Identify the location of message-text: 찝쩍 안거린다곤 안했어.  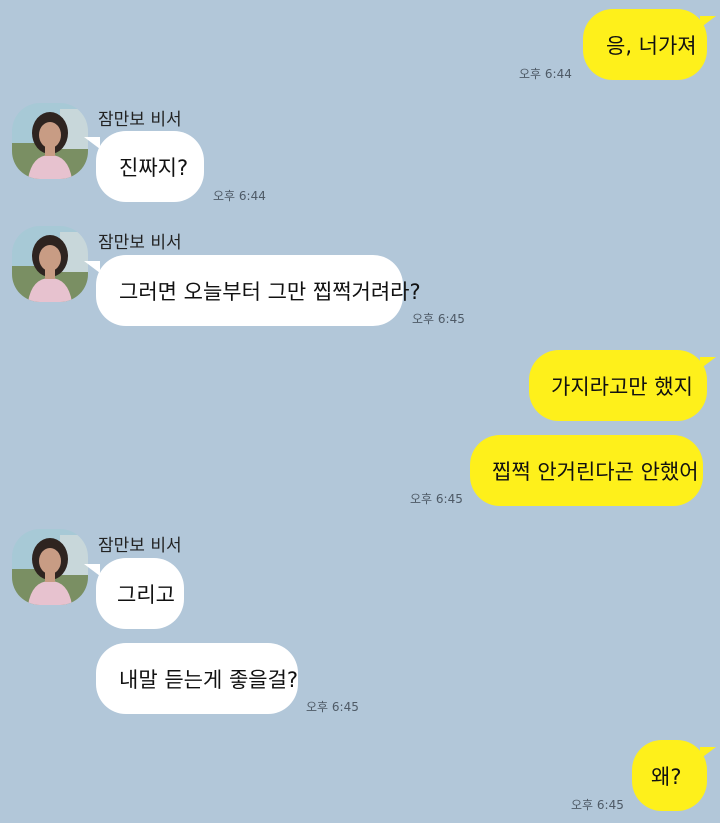
(595, 471).